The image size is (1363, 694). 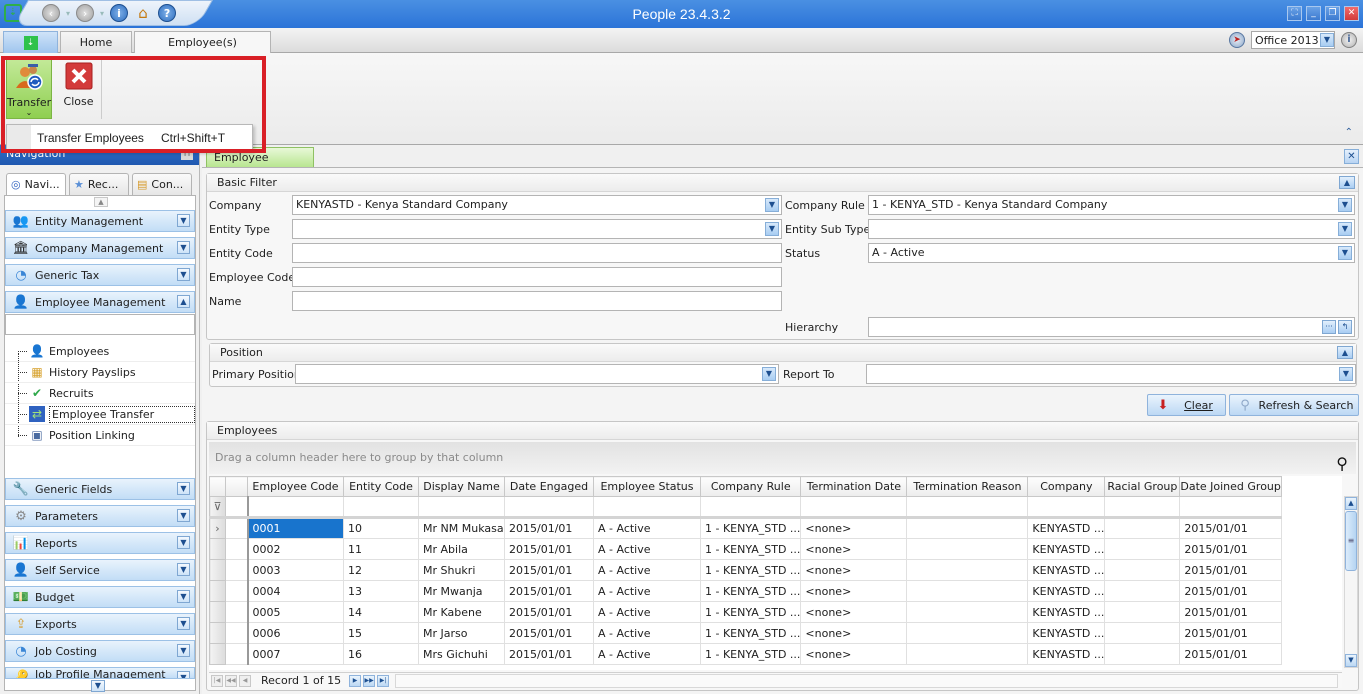 I want to click on nav-scroll-up-button: ▲, so click(x=101, y=202).